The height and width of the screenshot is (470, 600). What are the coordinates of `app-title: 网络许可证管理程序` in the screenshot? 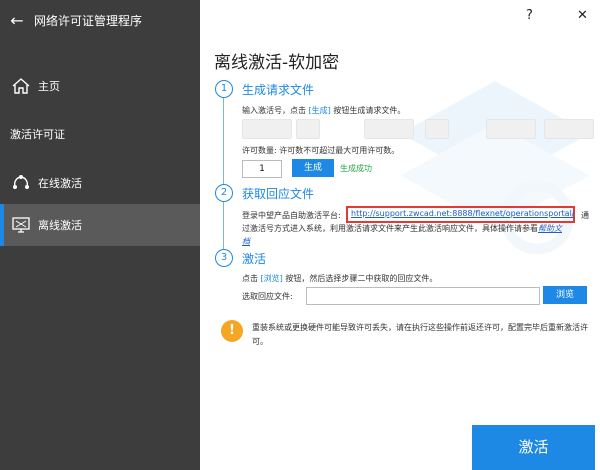 It's located at (88, 20).